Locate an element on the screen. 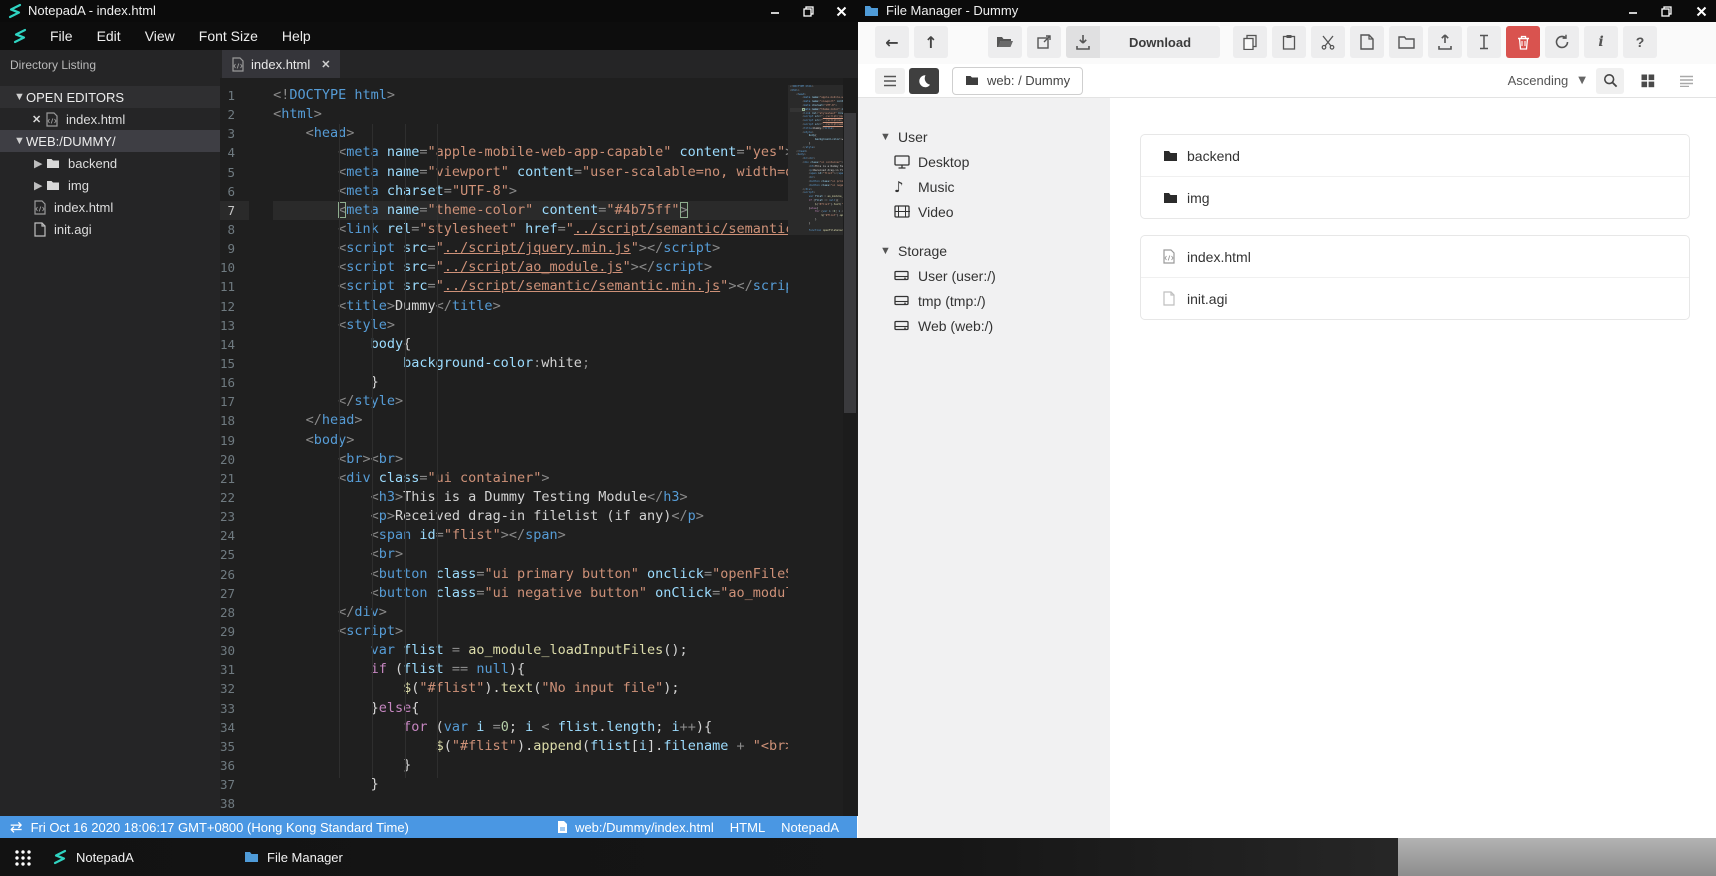 Image resolution: width=1716 pixels, height=876 pixels. breadcrumb-path: web: / Dummy is located at coordinates (1029, 80).